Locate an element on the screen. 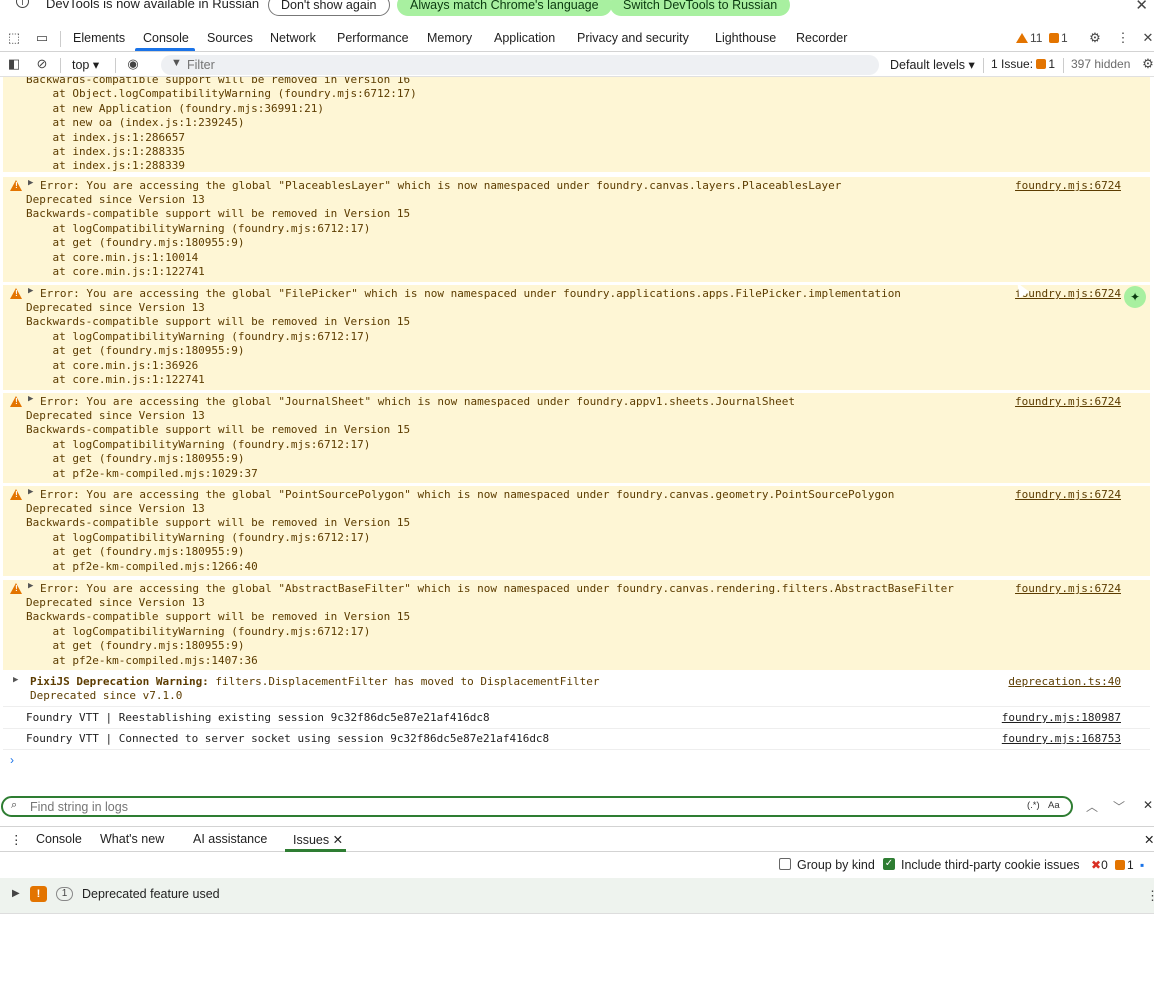 Image resolution: width=1154 pixels, height=989 pixels. console-settings-gear-icon: ⚙ is located at coordinates (1147, 64).